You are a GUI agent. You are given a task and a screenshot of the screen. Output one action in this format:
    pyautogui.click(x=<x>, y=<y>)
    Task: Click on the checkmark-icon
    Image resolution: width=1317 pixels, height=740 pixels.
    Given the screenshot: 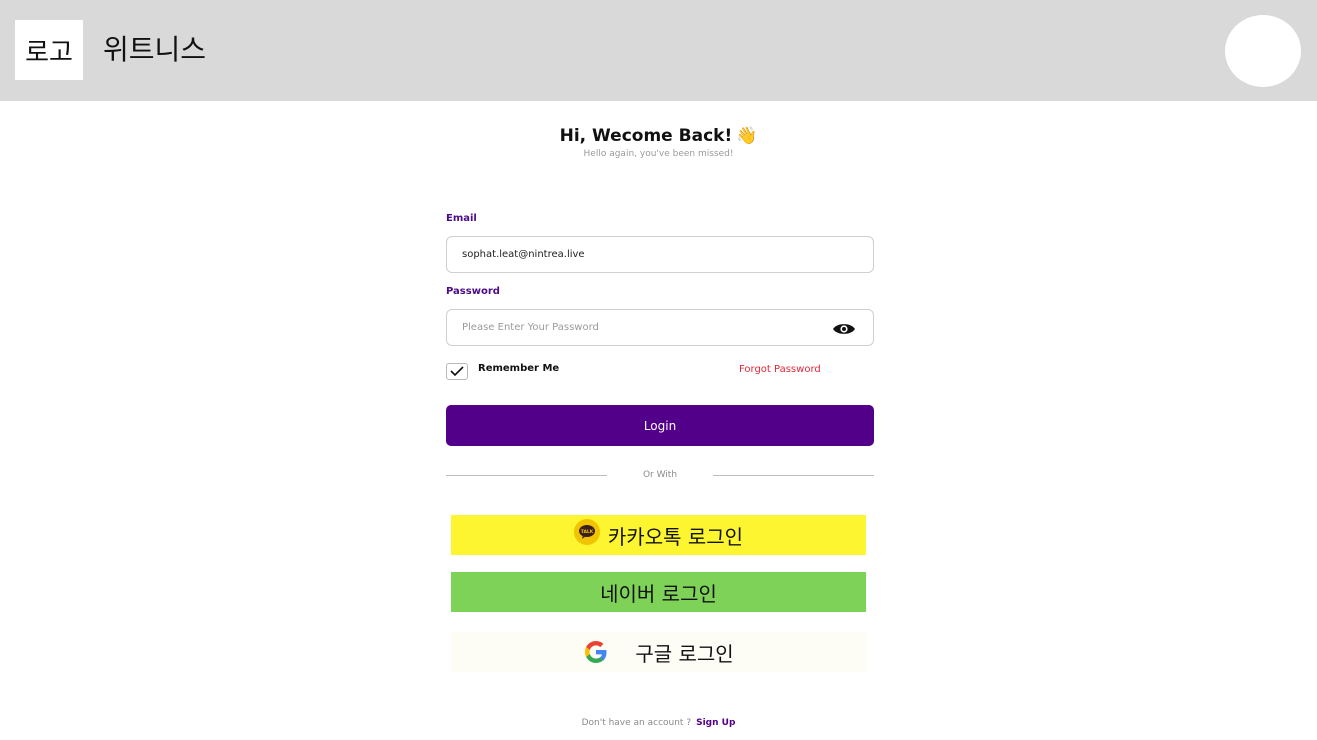 What is the action you would take?
    pyautogui.click(x=457, y=371)
    